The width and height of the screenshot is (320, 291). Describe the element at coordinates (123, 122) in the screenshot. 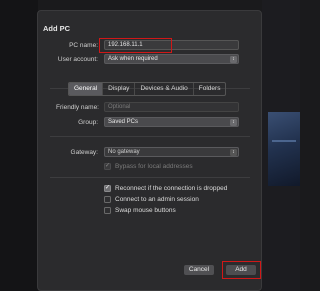

I see `group-value: Saved PCs` at that location.